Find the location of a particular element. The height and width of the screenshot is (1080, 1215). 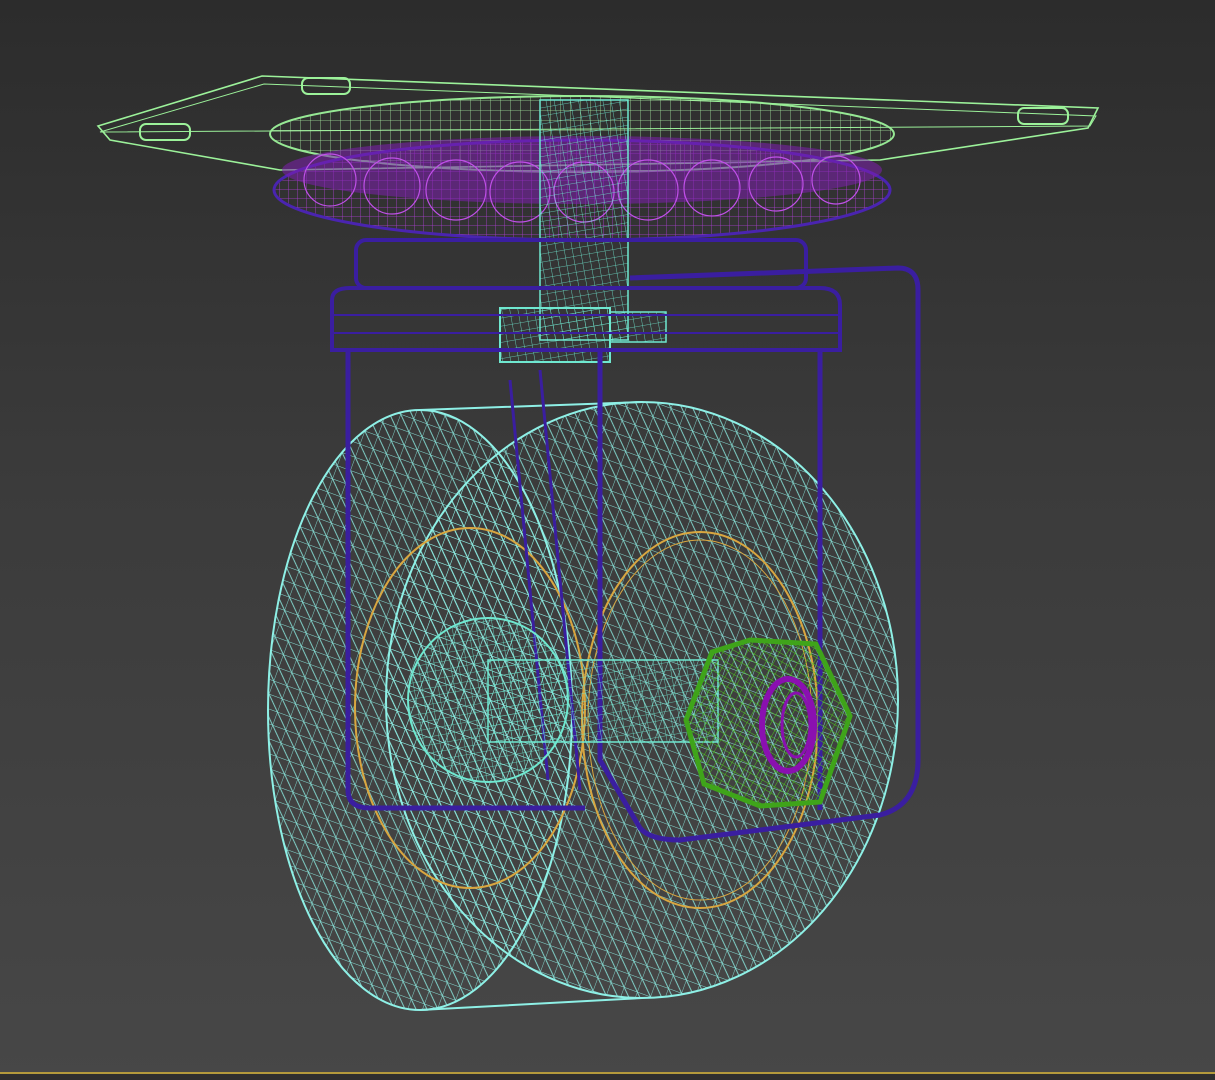

axle-nut is located at coordinates (768, 723).